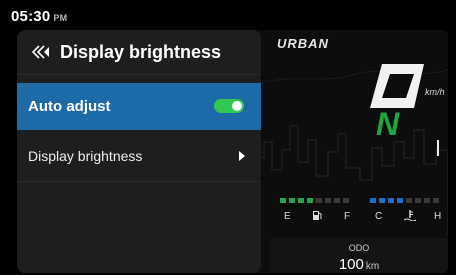 Image resolution: width=456 pixels, height=275 pixels. I want to click on clock-ampm: PM, so click(60, 18).